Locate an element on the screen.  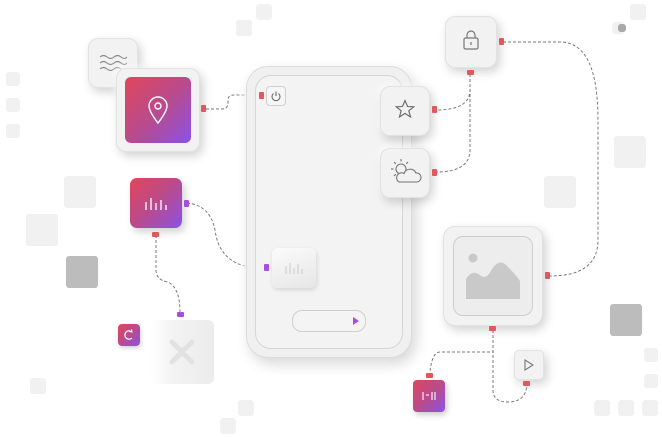
reload-button is located at coordinates (129, 335).